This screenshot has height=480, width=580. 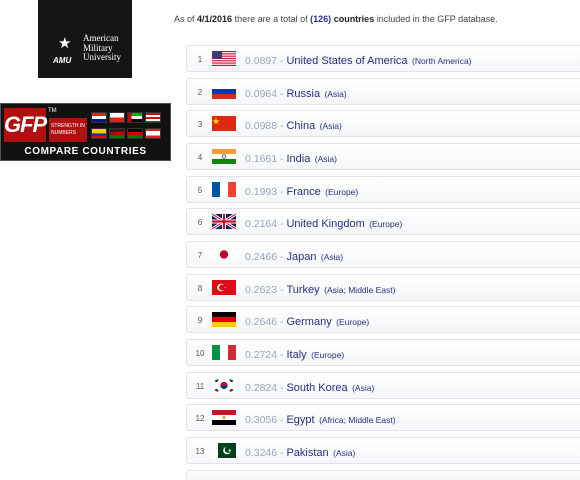 I want to click on rank-number: 2, so click(x=200, y=92).